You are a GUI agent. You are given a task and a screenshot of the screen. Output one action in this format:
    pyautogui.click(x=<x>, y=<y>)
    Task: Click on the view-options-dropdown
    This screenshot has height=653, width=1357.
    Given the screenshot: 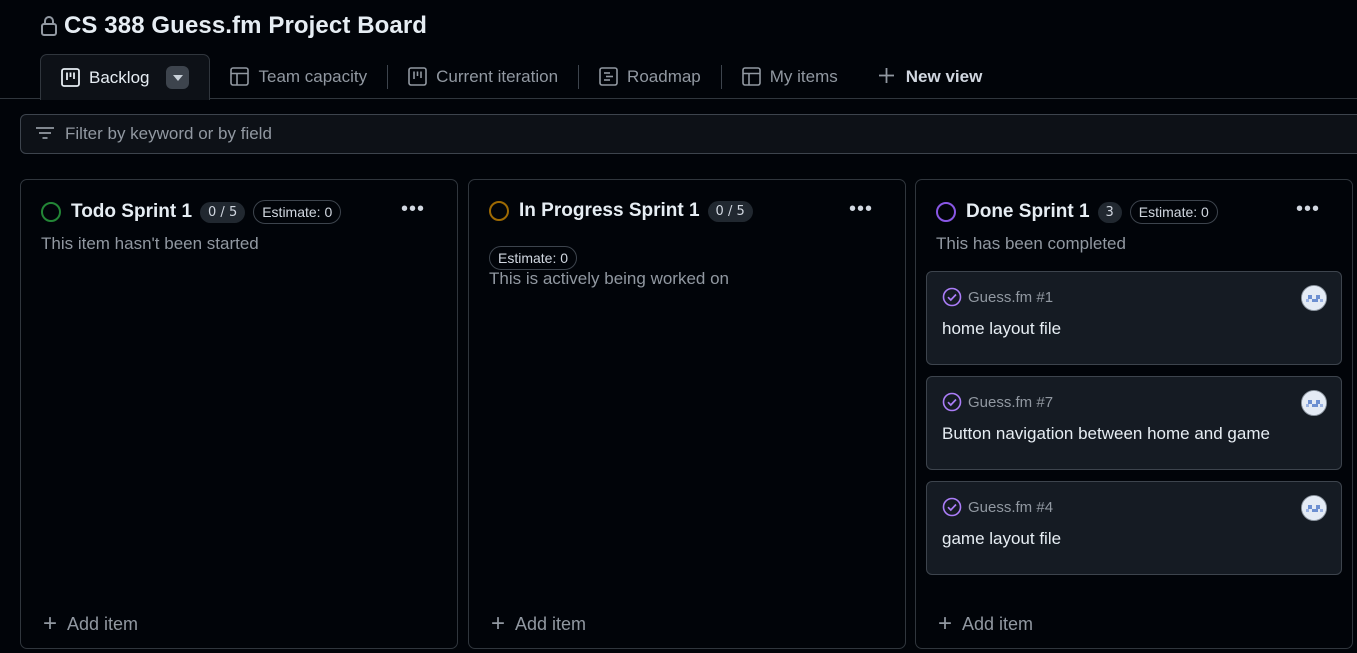 What is the action you would take?
    pyautogui.click(x=178, y=77)
    